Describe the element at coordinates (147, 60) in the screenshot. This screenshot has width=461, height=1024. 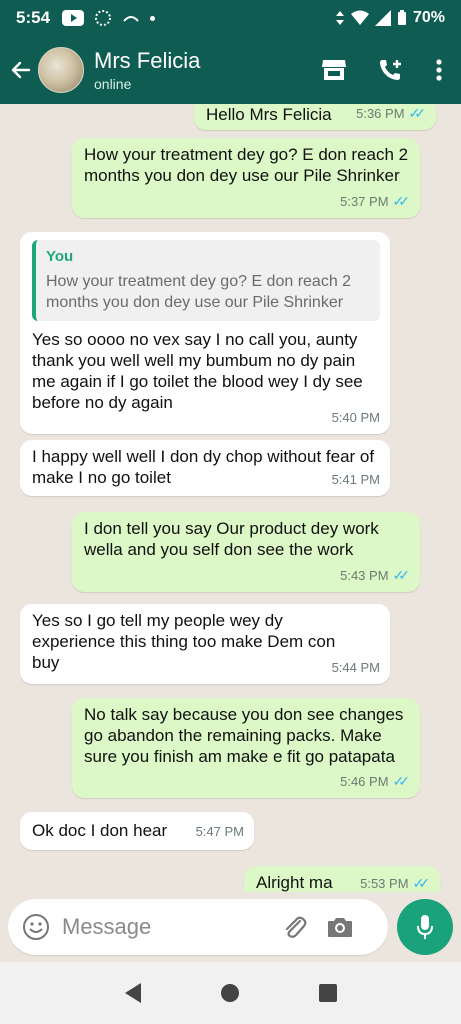
I see `contact-name: Mrs Felicia` at that location.